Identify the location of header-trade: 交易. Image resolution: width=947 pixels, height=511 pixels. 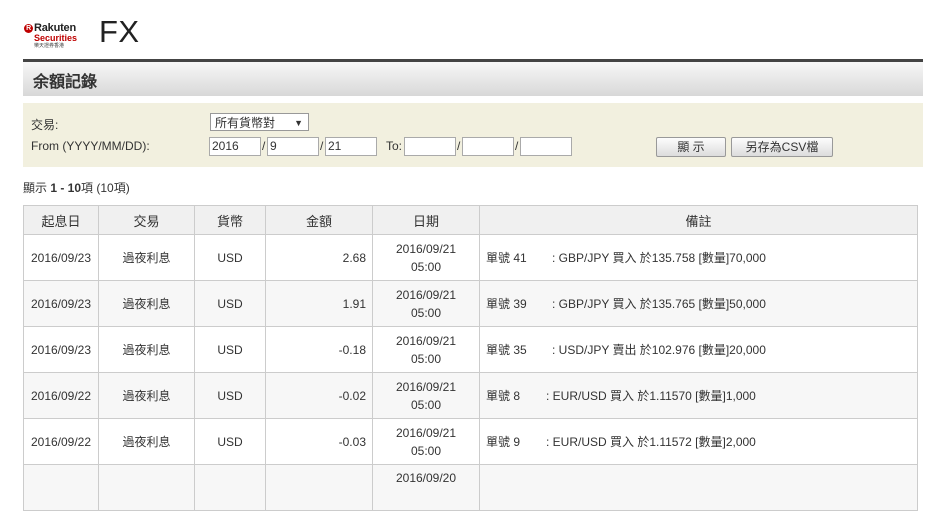
(146, 220).